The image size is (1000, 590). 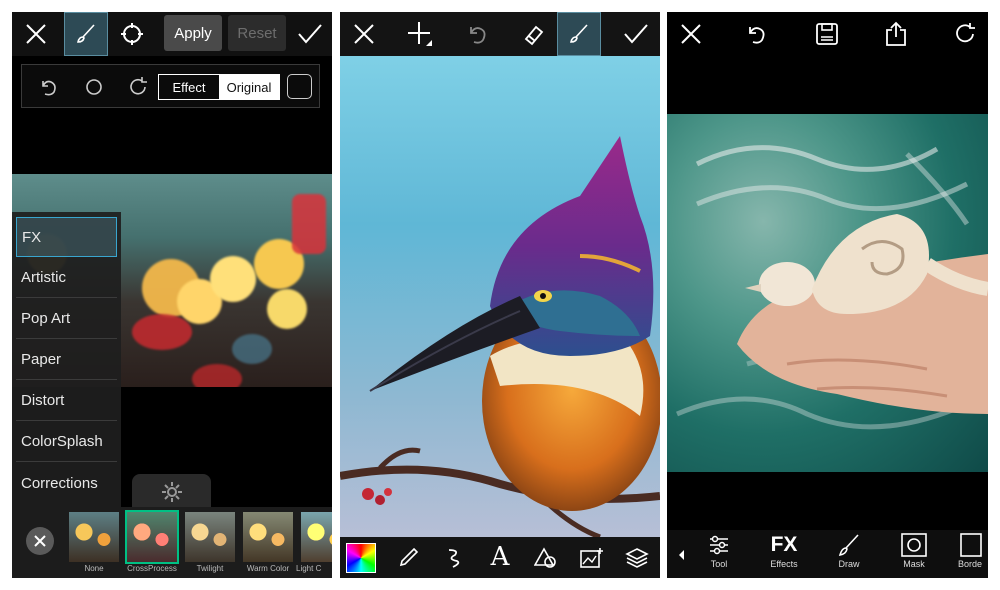 I want to click on effect-thumb-none, so click(x=94, y=537).